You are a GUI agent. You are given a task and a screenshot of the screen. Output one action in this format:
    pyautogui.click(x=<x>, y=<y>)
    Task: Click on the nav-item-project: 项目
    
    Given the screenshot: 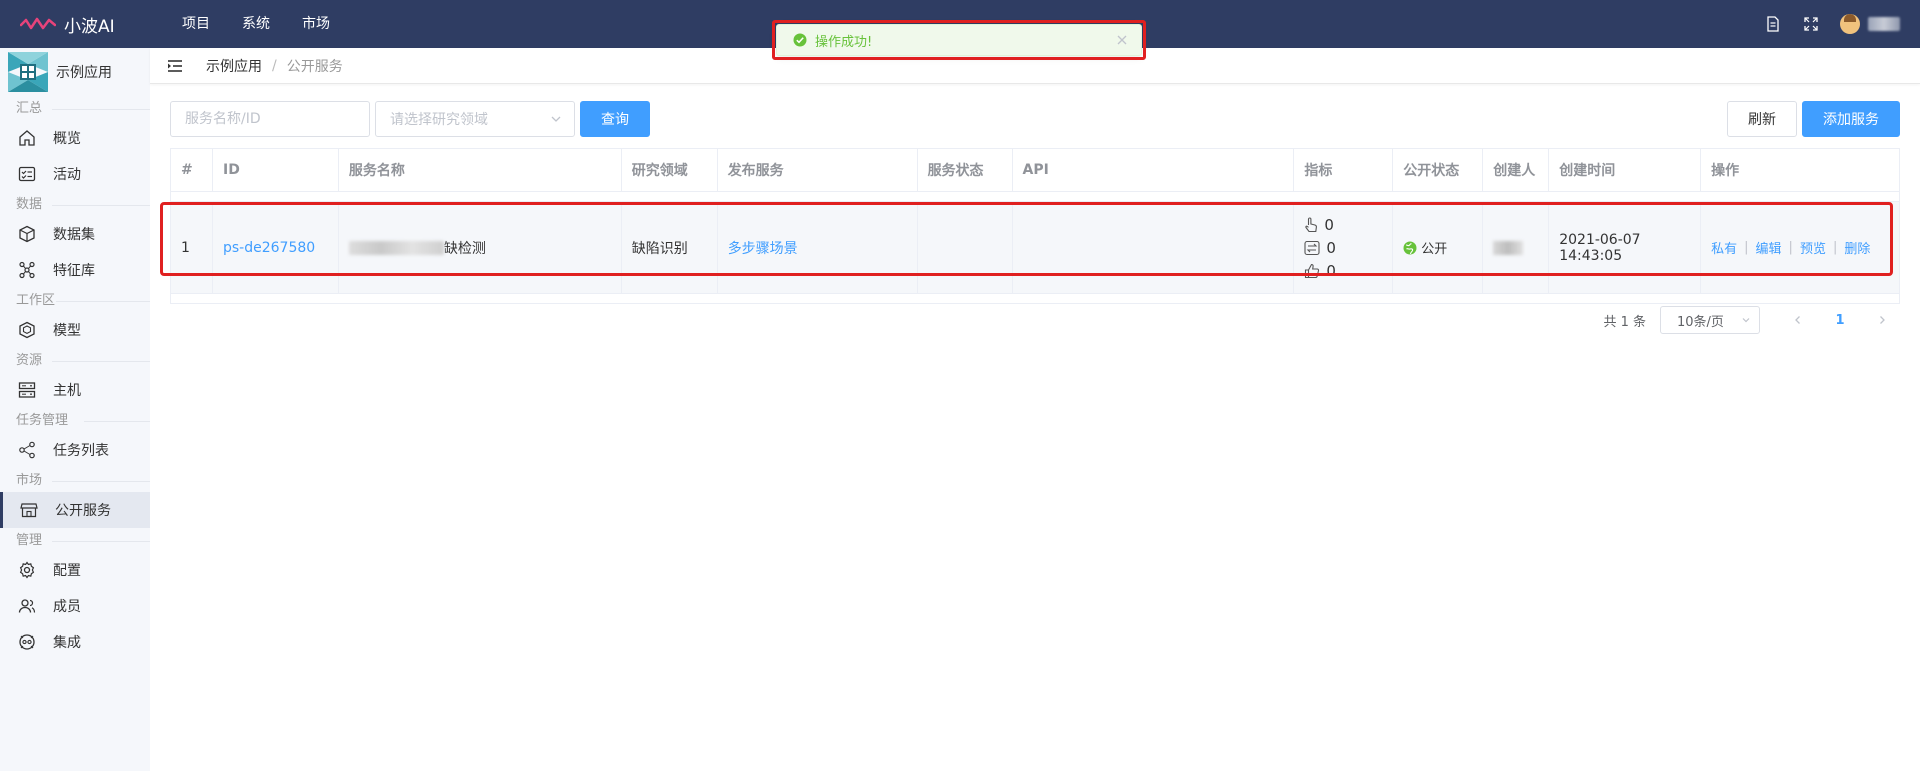 What is the action you would take?
    pyautogui.click(x=196, y=24)
    